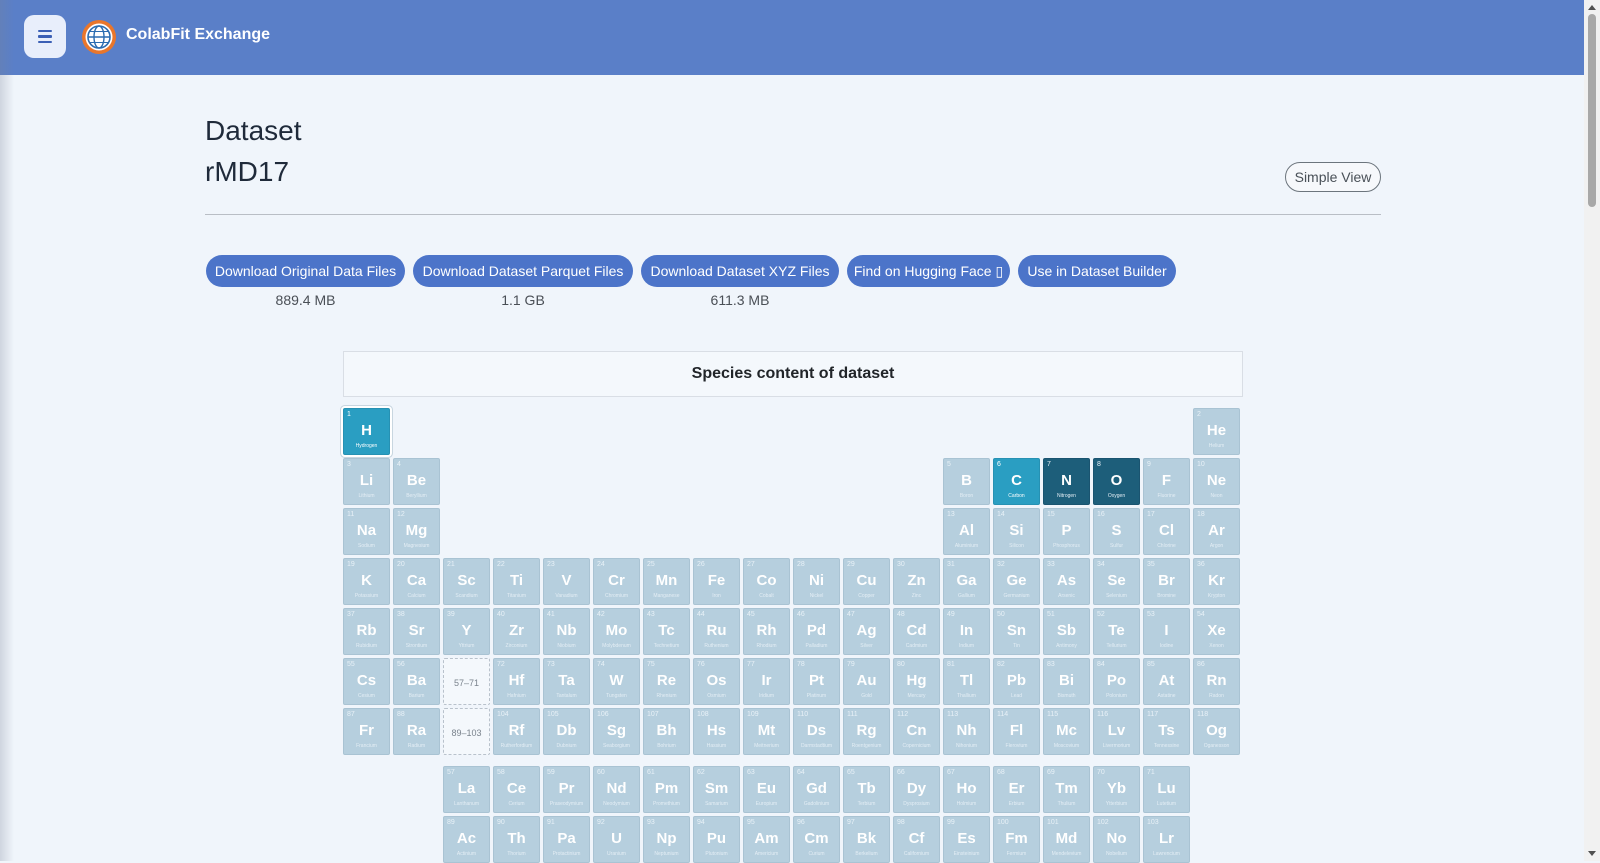 The width and height of the screenshot is (1600, 863). What do you see at coordinates (416, 531) in the screenshot?
I see `element-mg: 12 Mg Magnesium` at bounding box center [416, 531].